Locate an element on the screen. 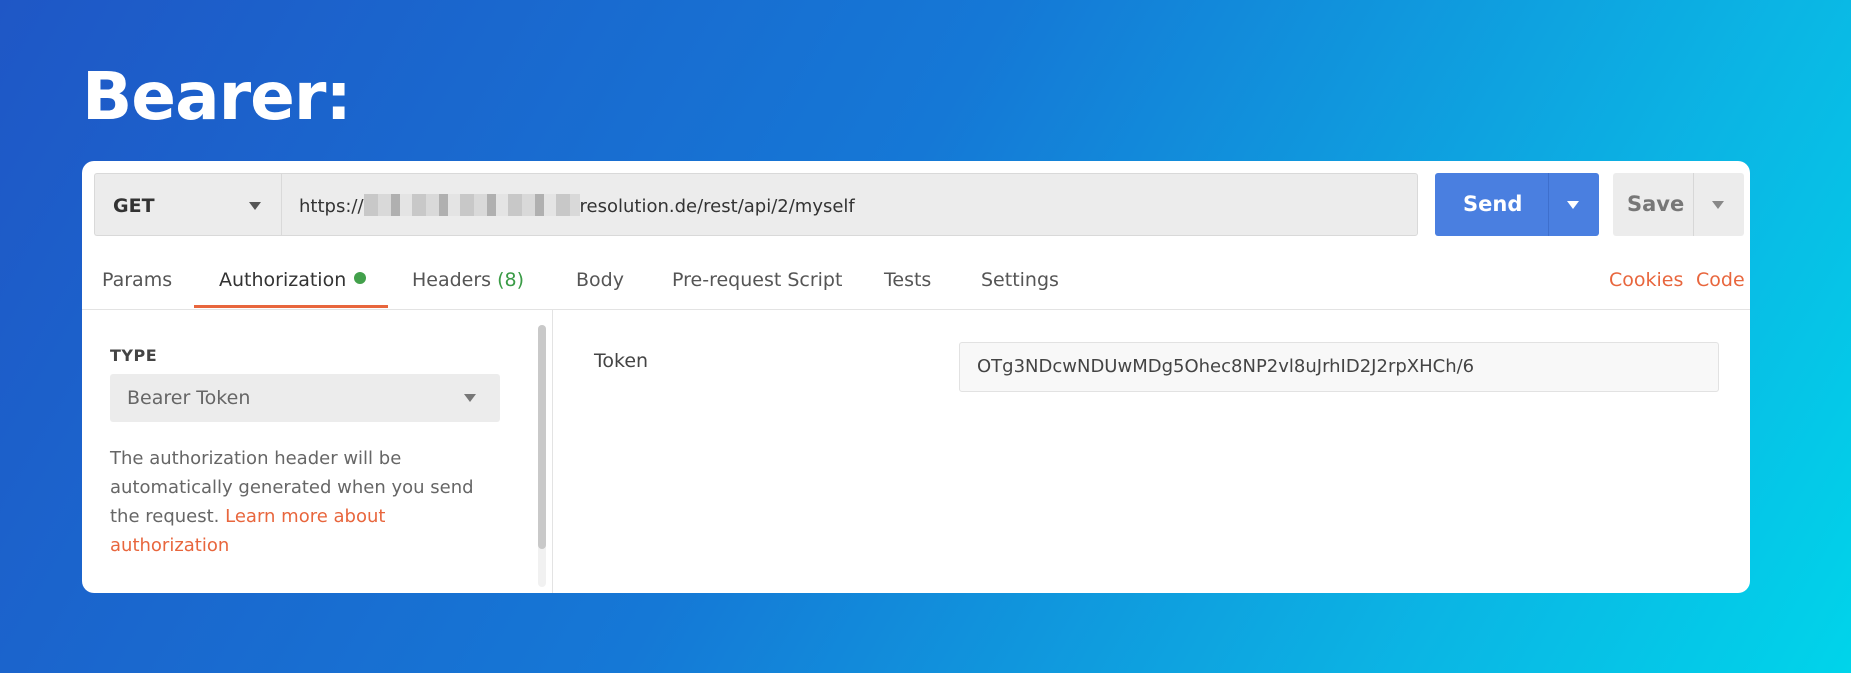 Image resolution: width=1851 pixels, height=673 pixels. status-dot-icon is located at coordinates (360, 278).